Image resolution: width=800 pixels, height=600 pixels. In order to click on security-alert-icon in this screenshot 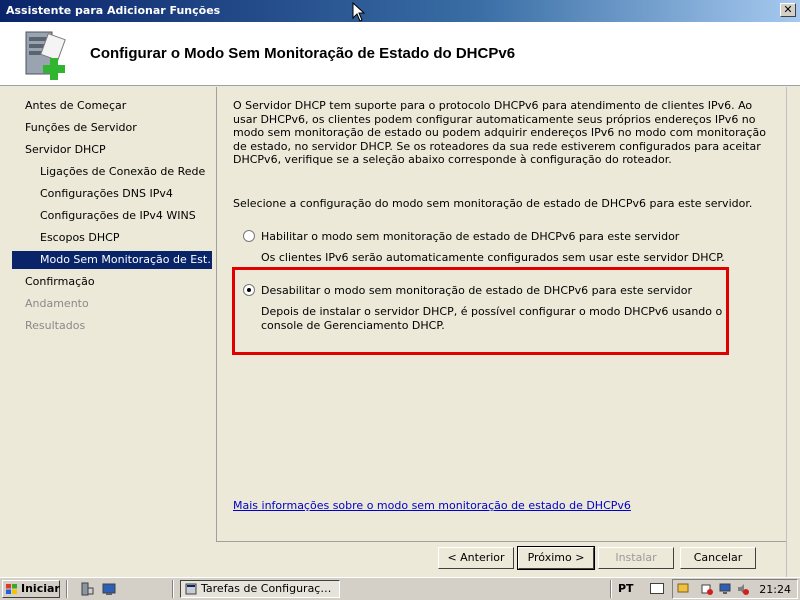, I will do `click(707, 589)`.